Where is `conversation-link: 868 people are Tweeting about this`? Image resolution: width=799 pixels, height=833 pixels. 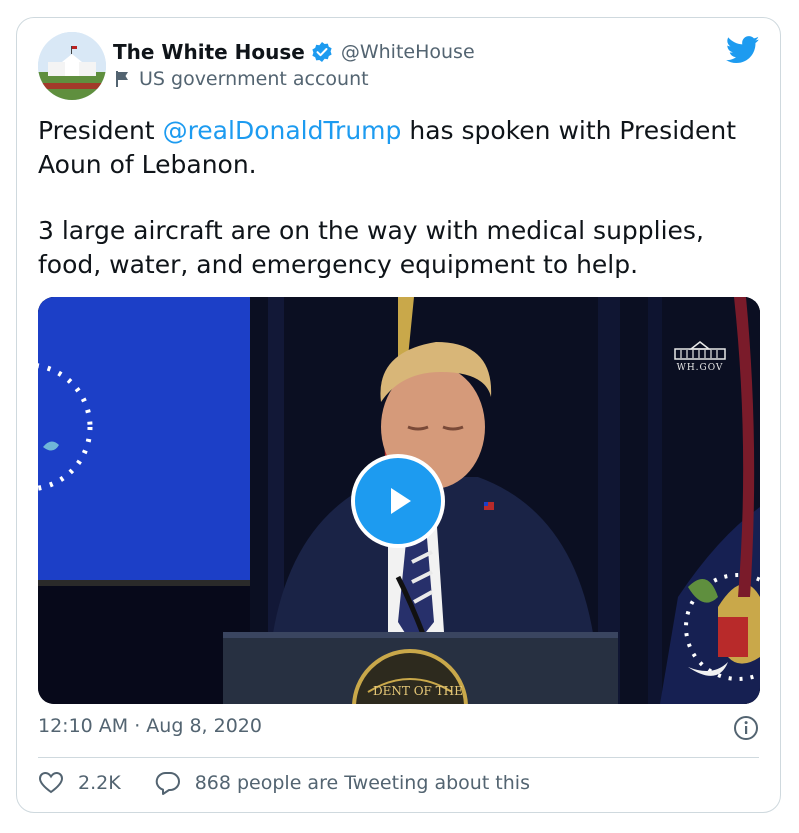 conversation-link: 868 people are Tweeting about this is located at coordinates (342, 783).